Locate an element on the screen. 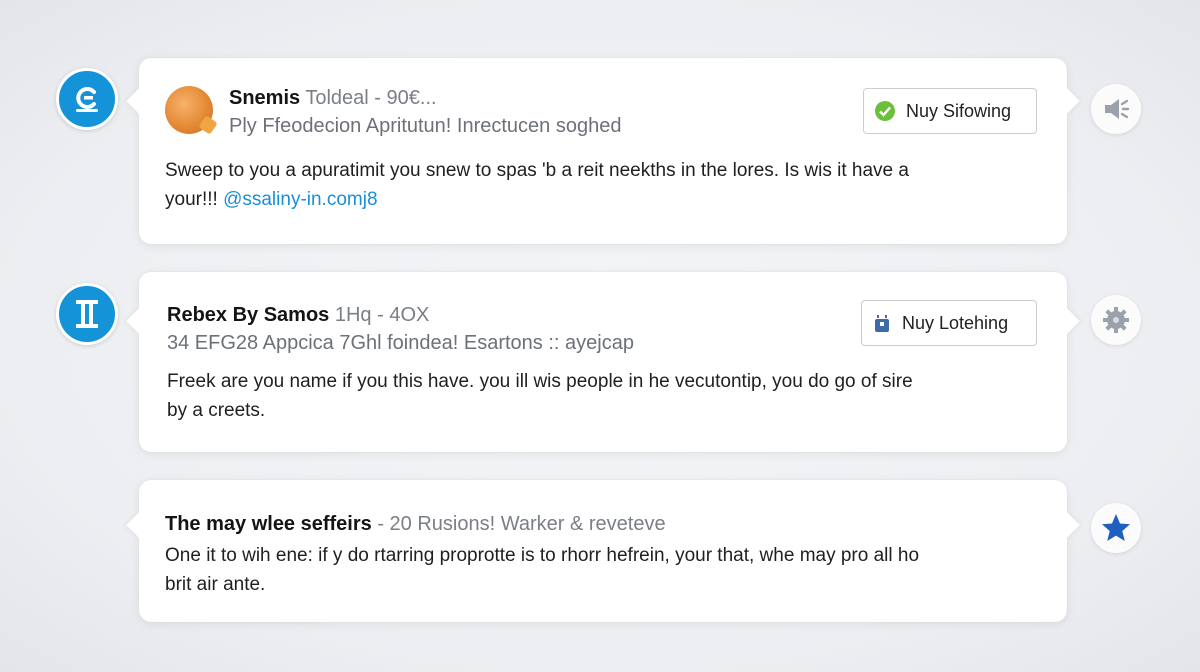  post-meta: - 20 Rusions! Warker & reveteve is located at coordinates (521, 524).